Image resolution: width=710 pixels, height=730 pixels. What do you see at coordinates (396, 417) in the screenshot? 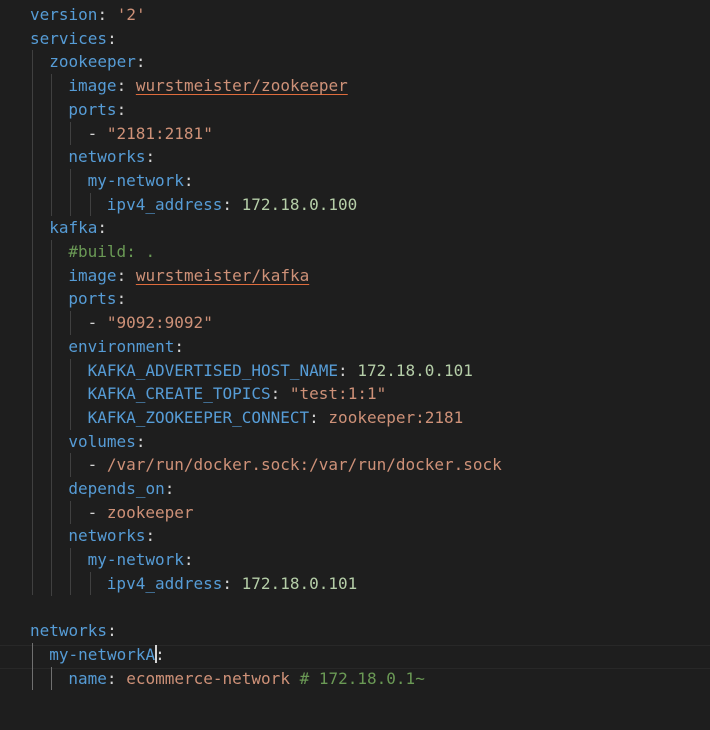
I see `yaml-value: zookeeper:2181` at bounding box center [396, 417].